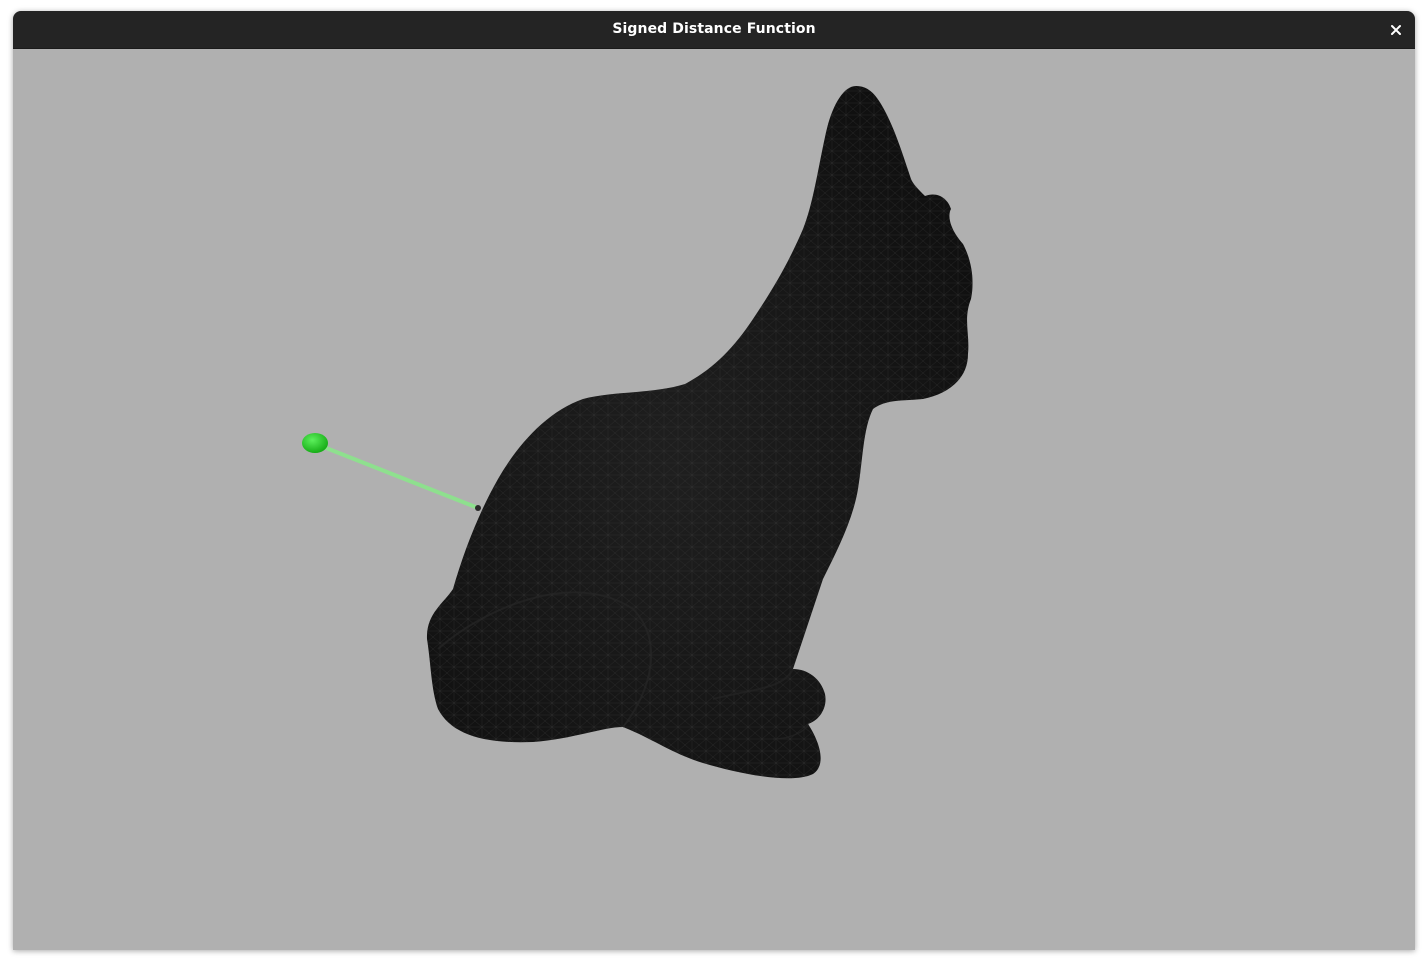  I want to click on close-button, so click(1396, 30).